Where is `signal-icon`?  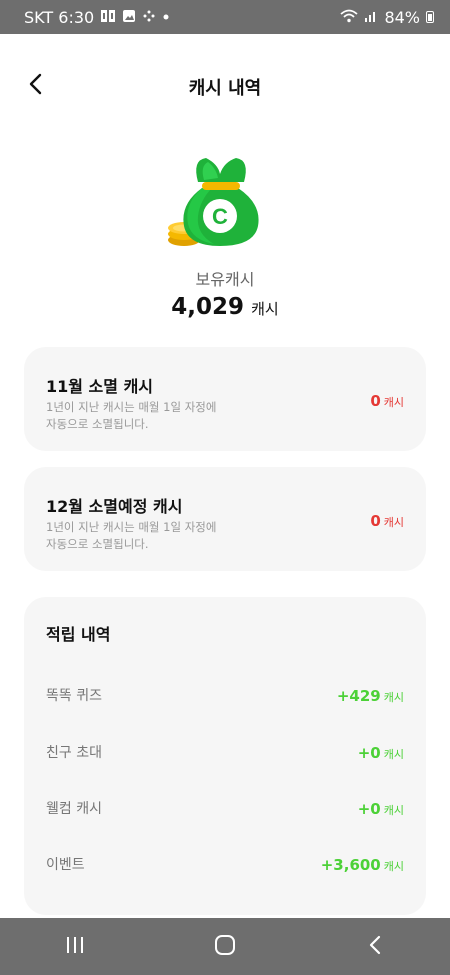
signal-icon is located at coordinates (371, 17).